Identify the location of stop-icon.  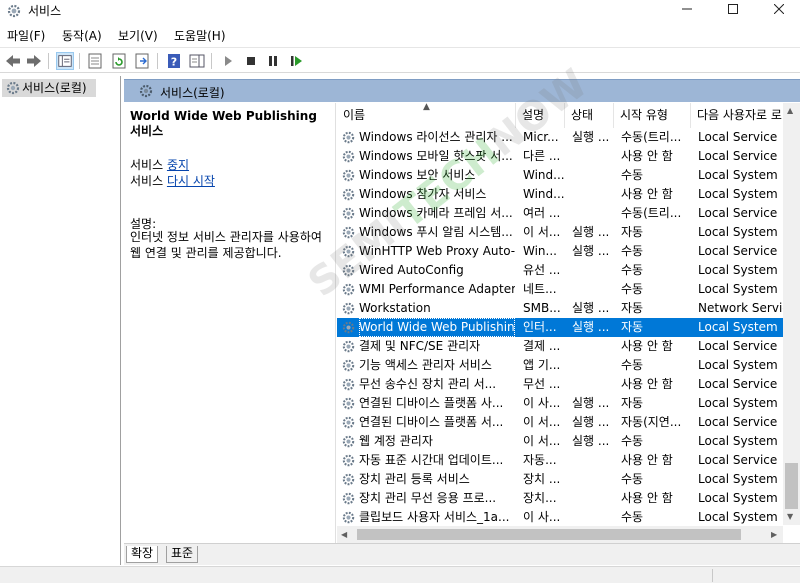
(251, 61).